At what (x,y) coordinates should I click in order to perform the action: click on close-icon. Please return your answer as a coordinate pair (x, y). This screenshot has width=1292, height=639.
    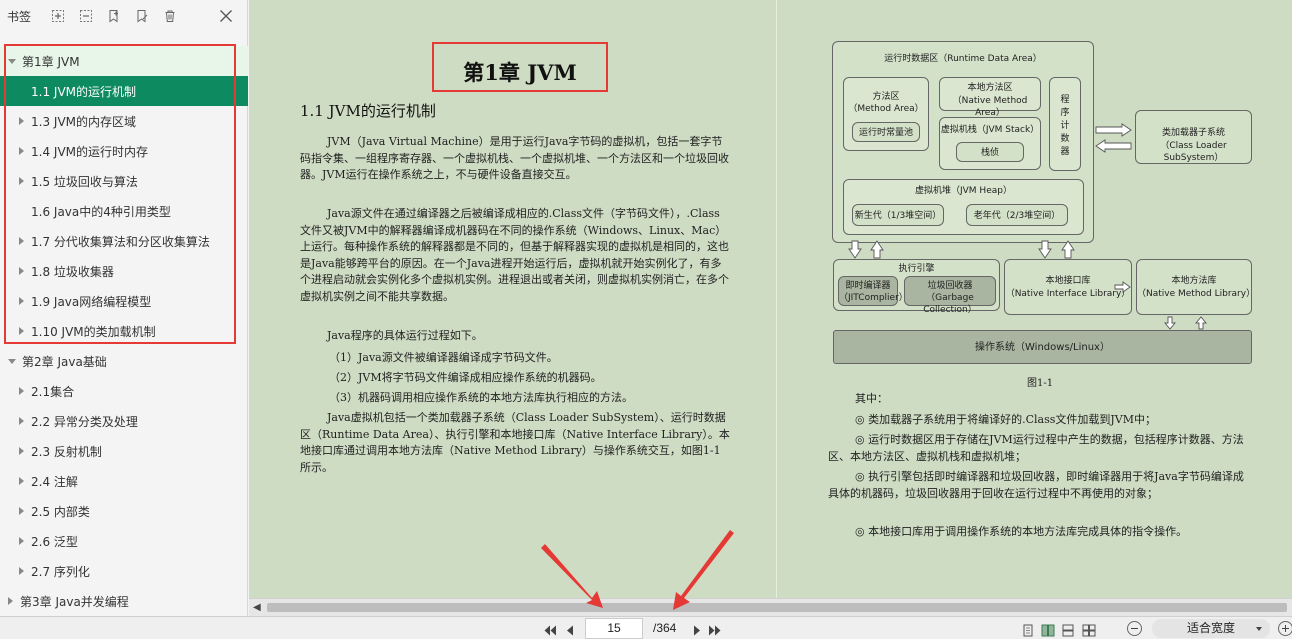
    Looking at the image, I should click on (226, 15).